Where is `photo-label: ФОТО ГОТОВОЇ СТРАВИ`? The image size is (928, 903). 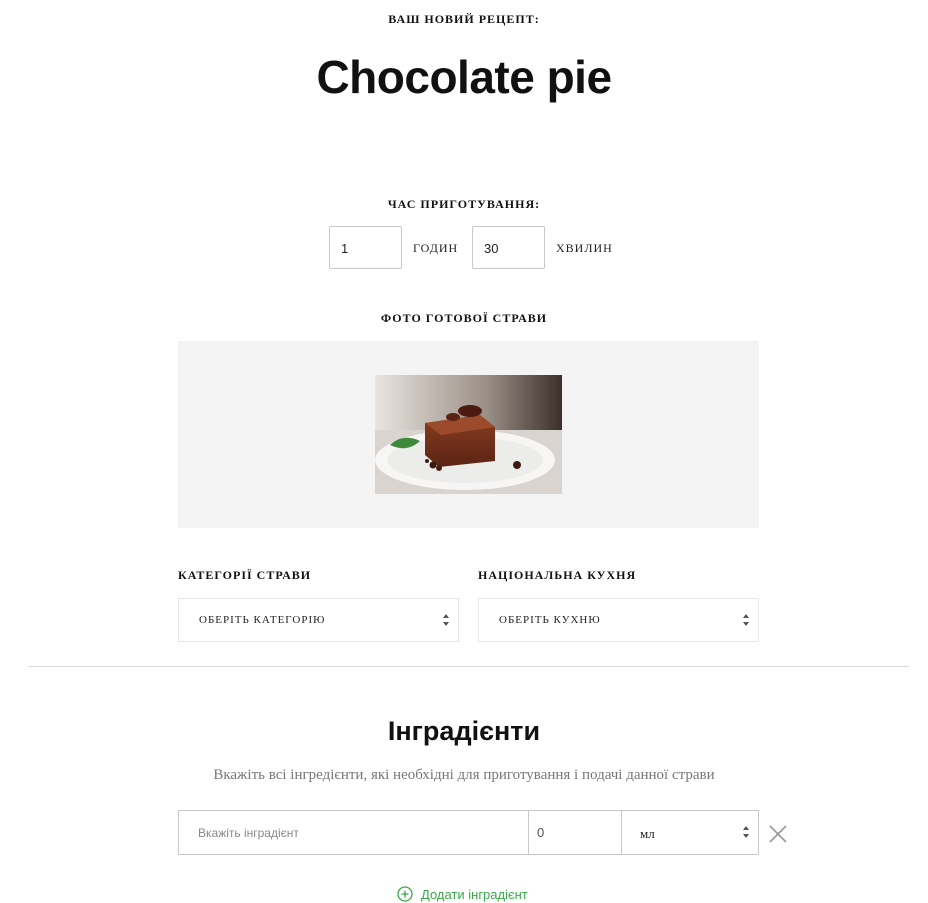 photo-label: ФОТО ГОТОВОЇ СТРАВИ is located at coordinates (464, 318).